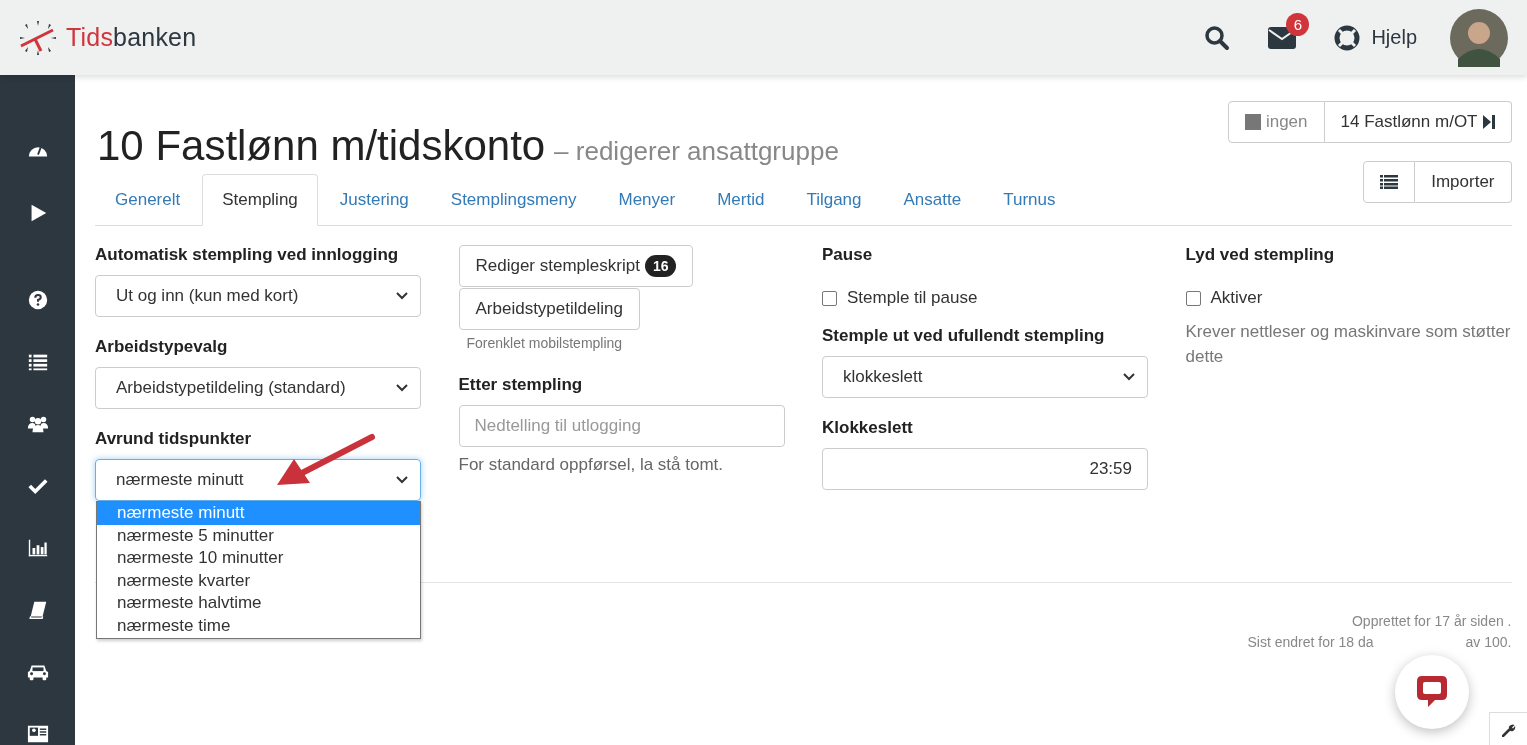  Describe the element at coordinates (1347, 37) in the screenshot. I see `lifebuoy-icon` at that location.